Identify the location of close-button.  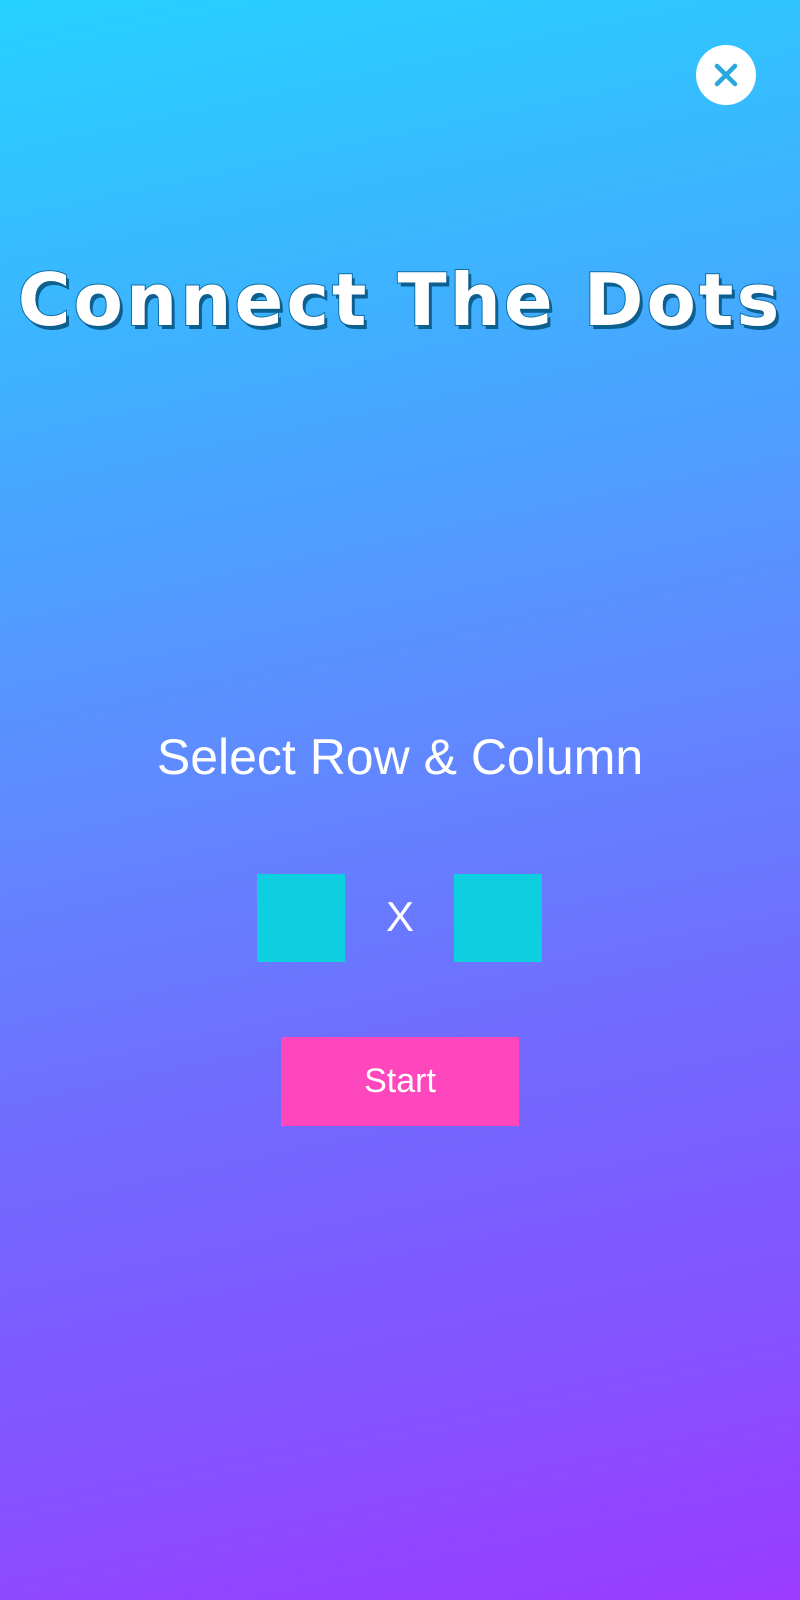
(726, 75).